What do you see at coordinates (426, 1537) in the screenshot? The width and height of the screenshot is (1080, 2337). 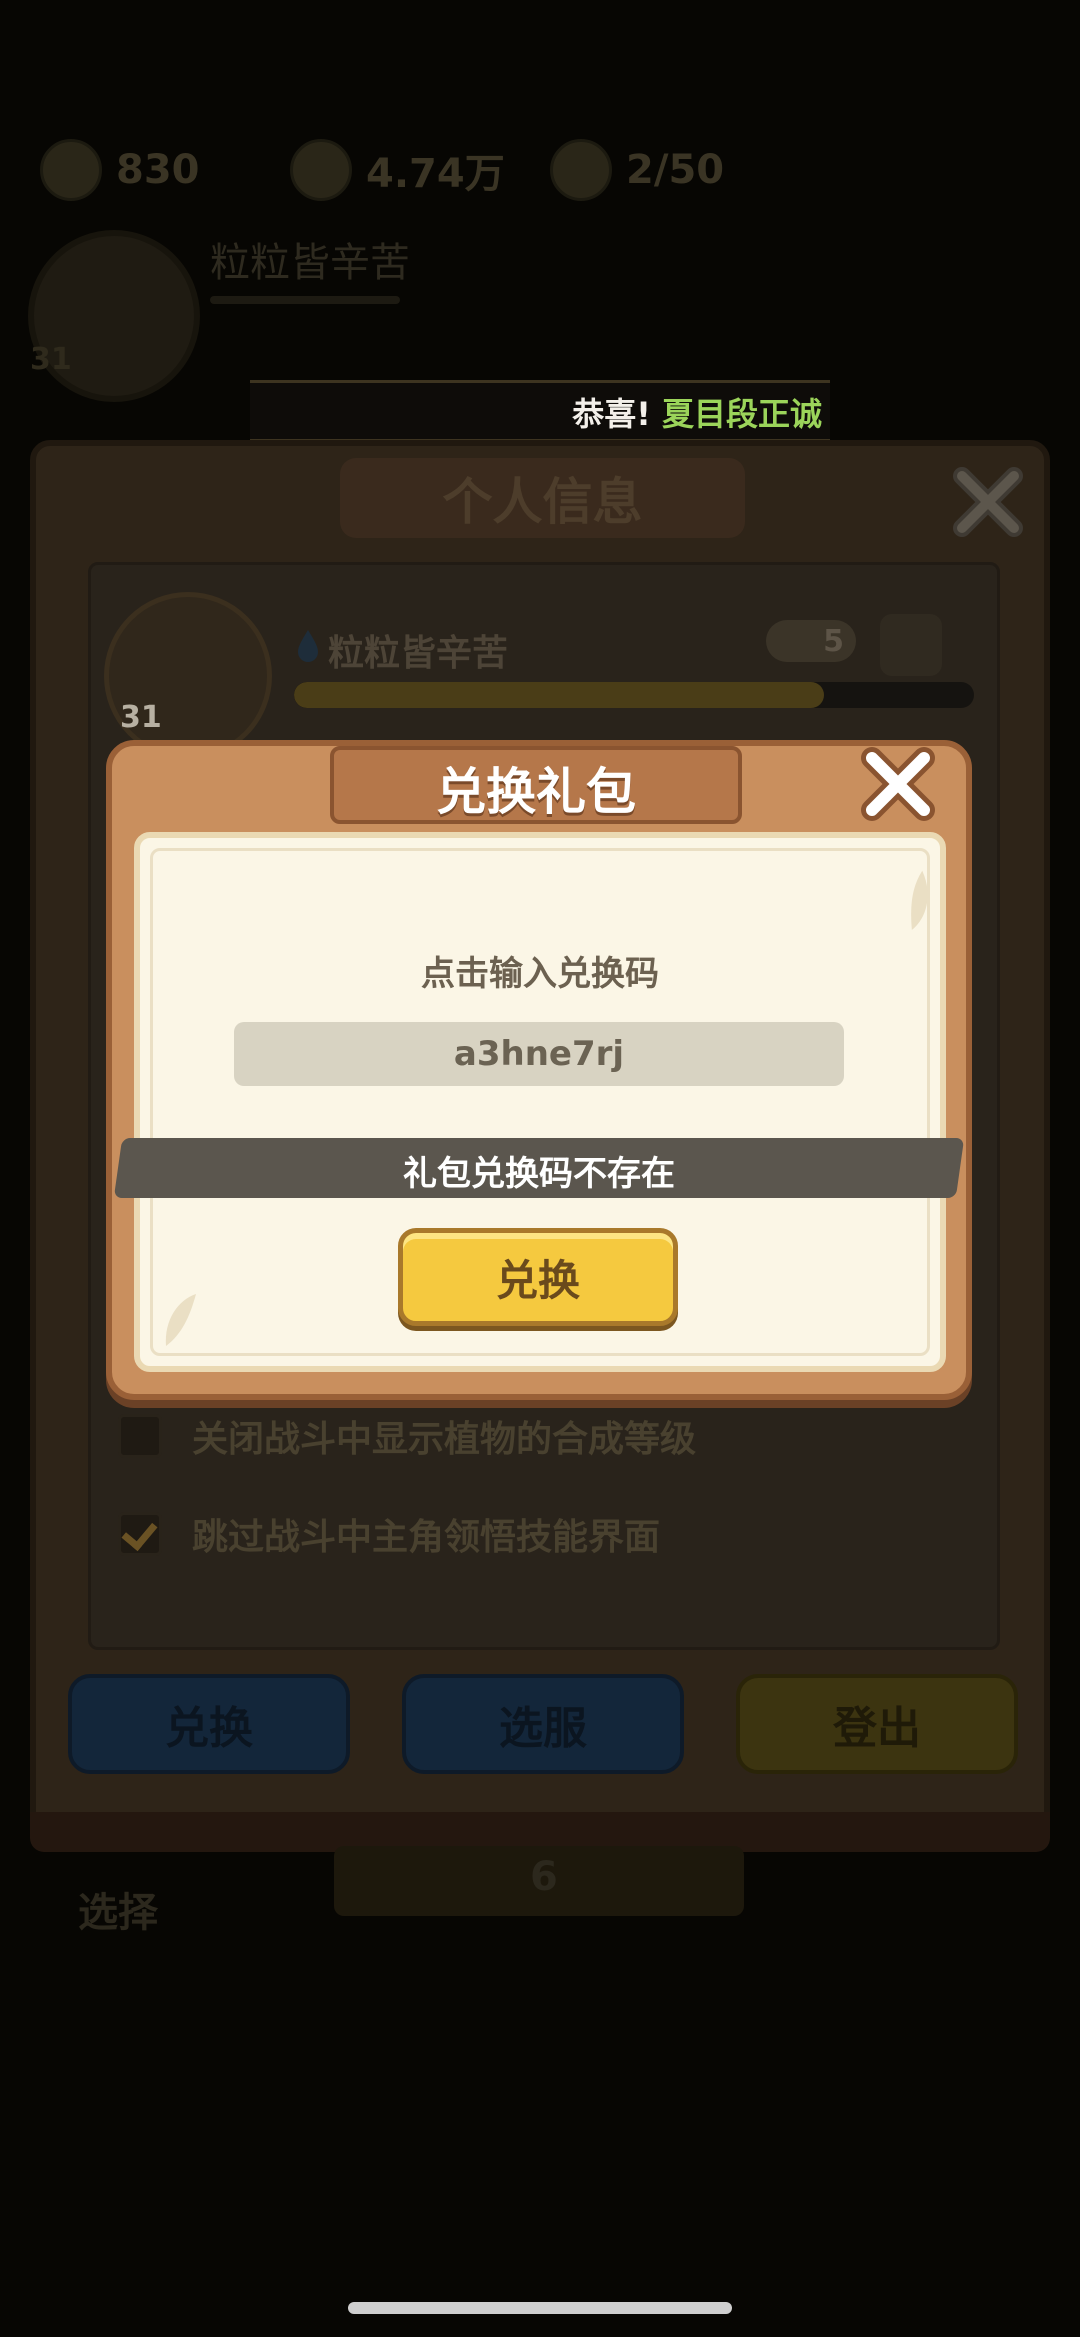 I see `option-label-2: 跳过战斗中主角领悟技能界面` at bounding box center [426, 1537].